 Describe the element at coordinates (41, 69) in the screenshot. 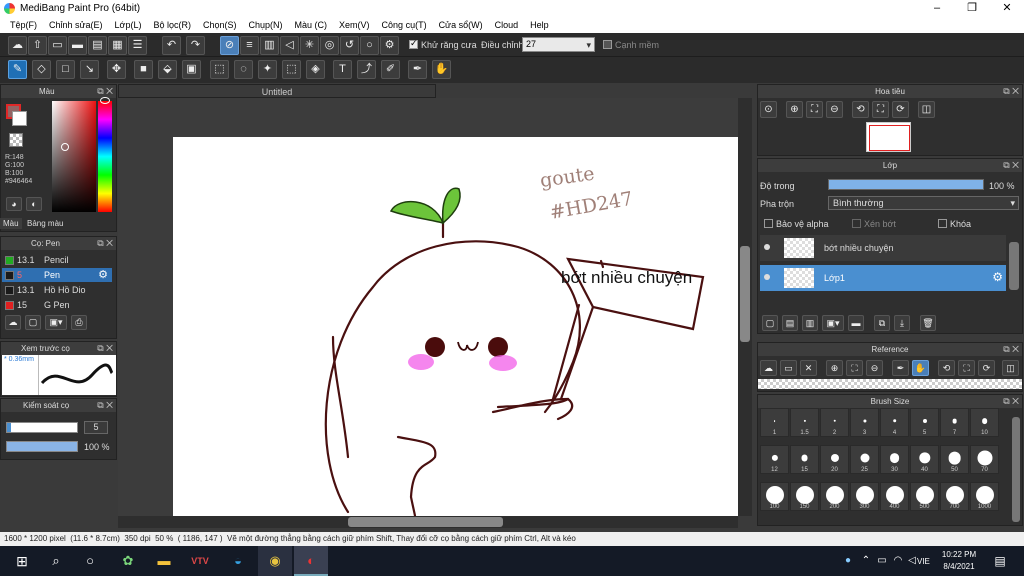

I see `eraser-tool-icon: ◇` at that location.